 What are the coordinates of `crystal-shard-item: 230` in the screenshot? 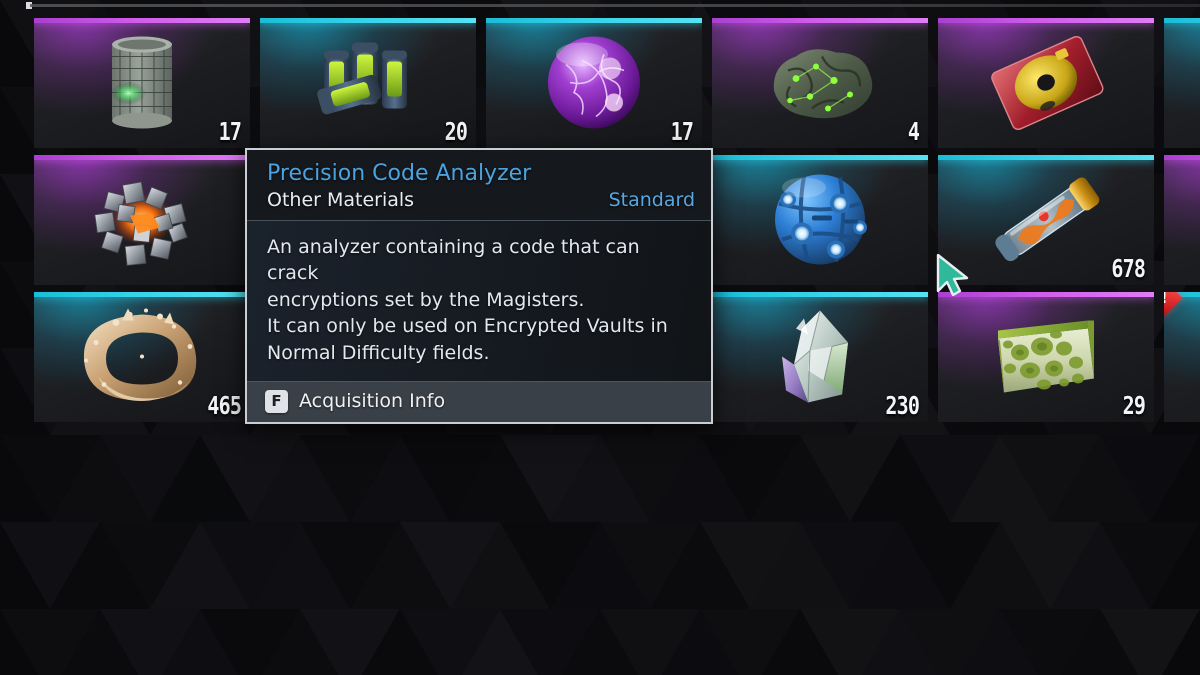 It's located at (820, 357).